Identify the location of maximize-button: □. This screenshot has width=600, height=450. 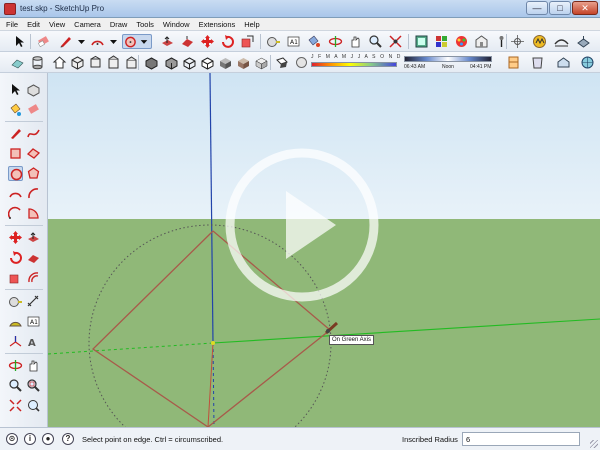
(560, 8).